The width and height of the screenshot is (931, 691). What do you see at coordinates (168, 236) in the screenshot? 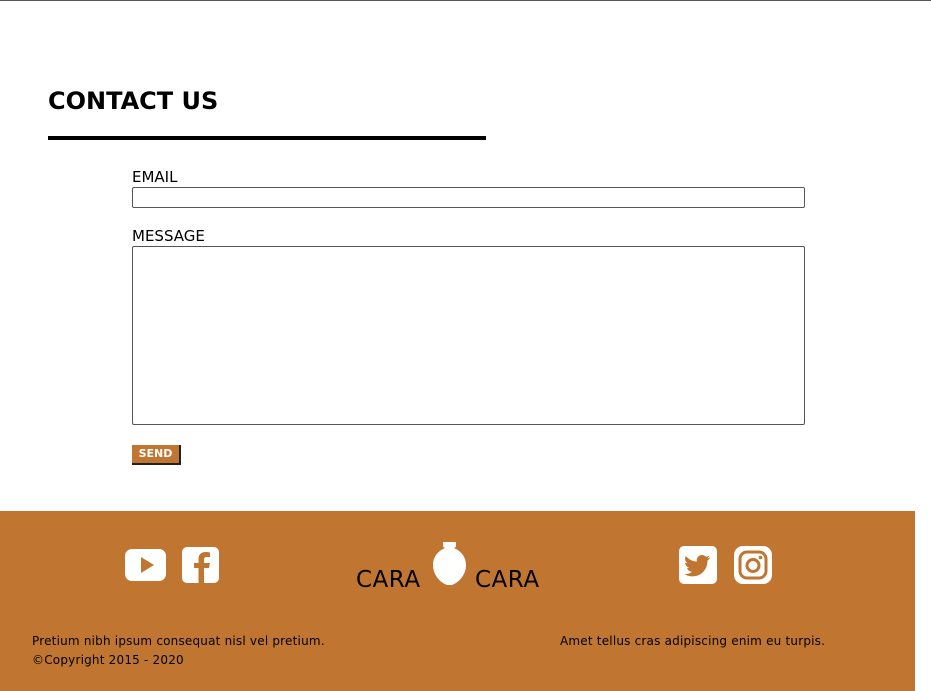
I see `message-label: MESSAGE` at bounding box center [168, 236].